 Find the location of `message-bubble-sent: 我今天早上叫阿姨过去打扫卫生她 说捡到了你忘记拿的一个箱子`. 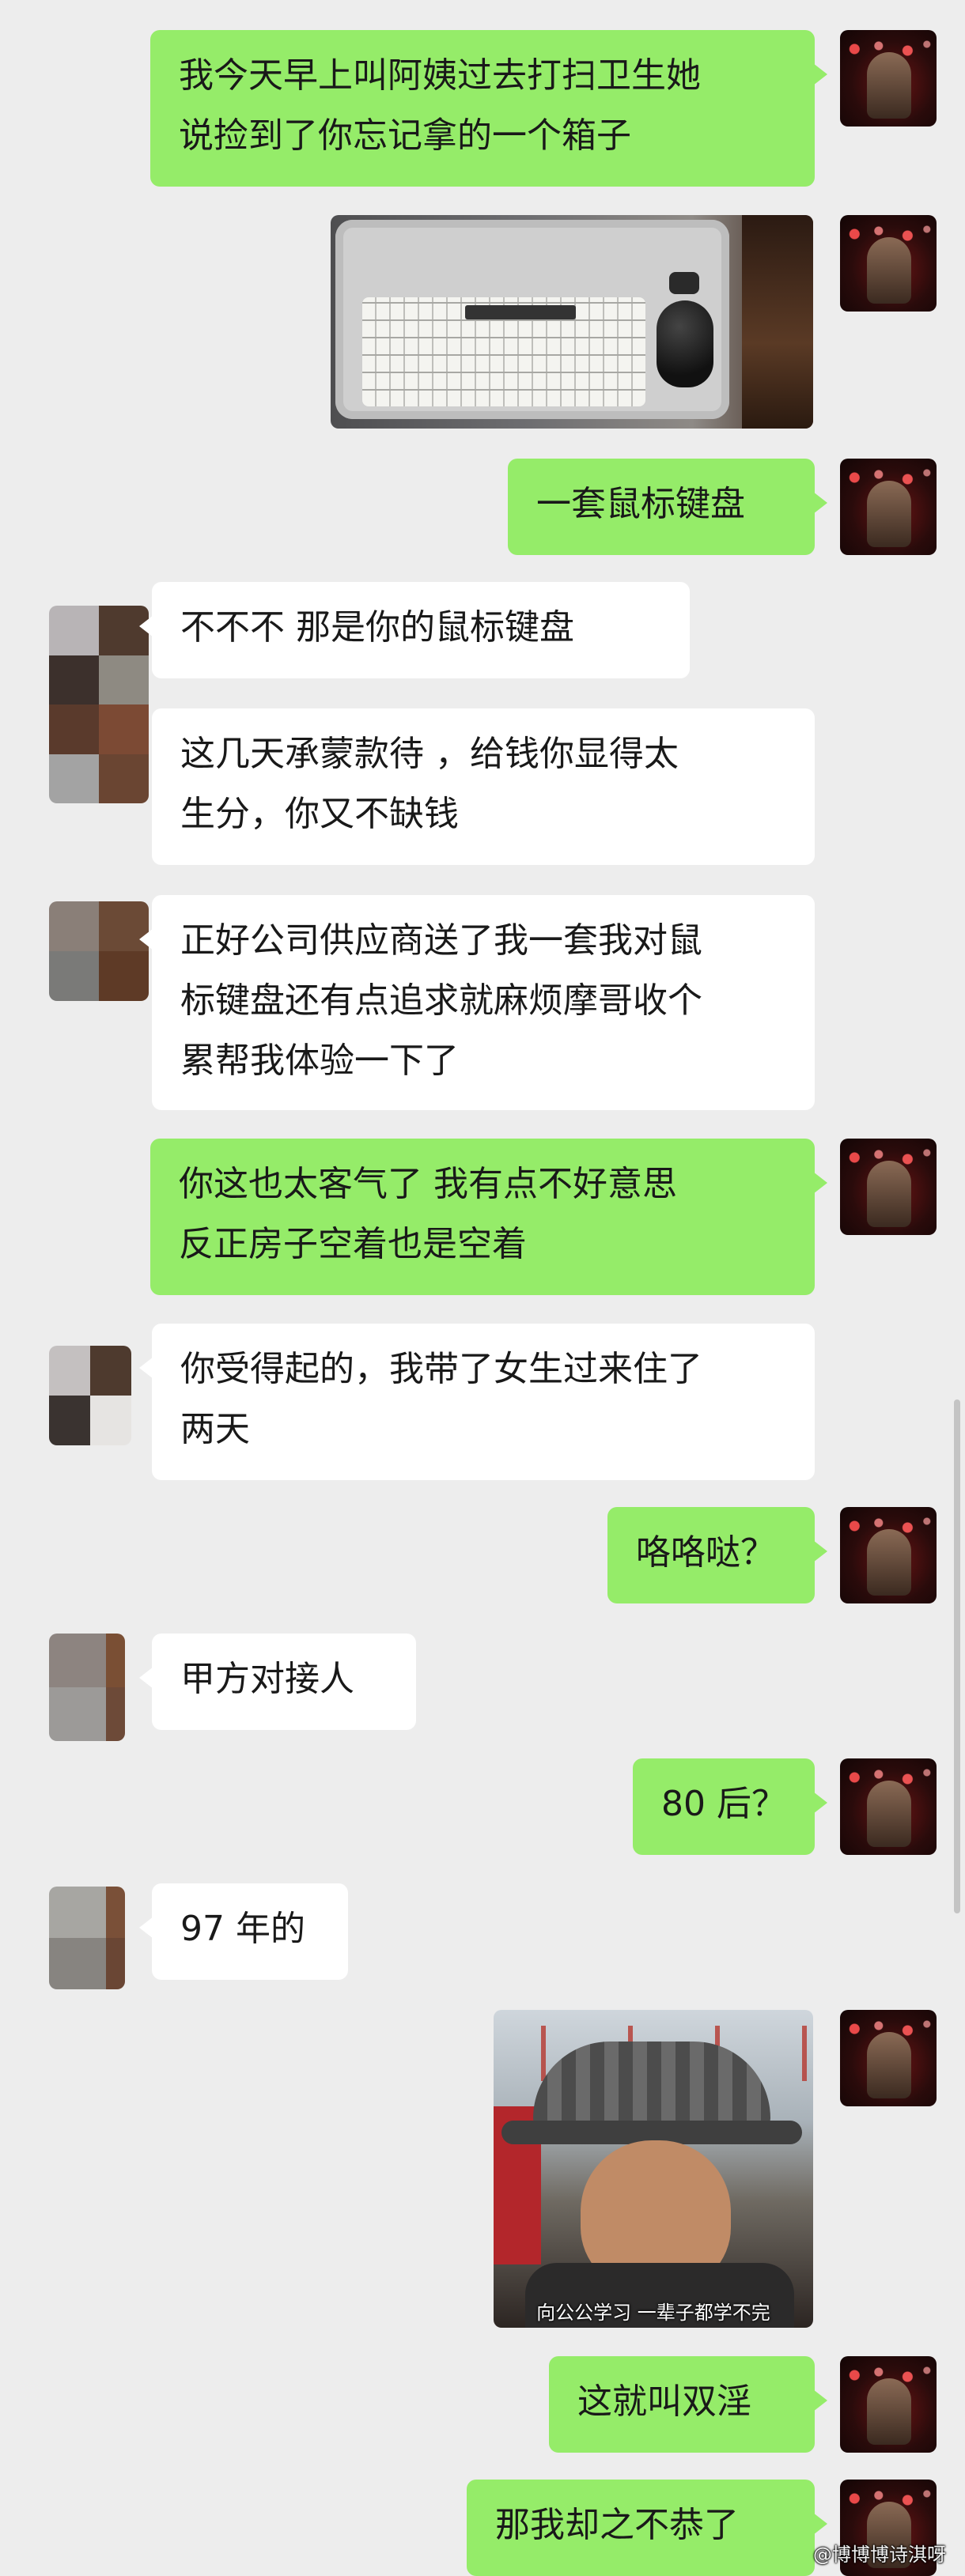

message-bubble-sent: 我今天早上叫阿姨过去打扫卫生她 说捡到了你忘记拿的一个箱子 is located at coordinates (489, 108).